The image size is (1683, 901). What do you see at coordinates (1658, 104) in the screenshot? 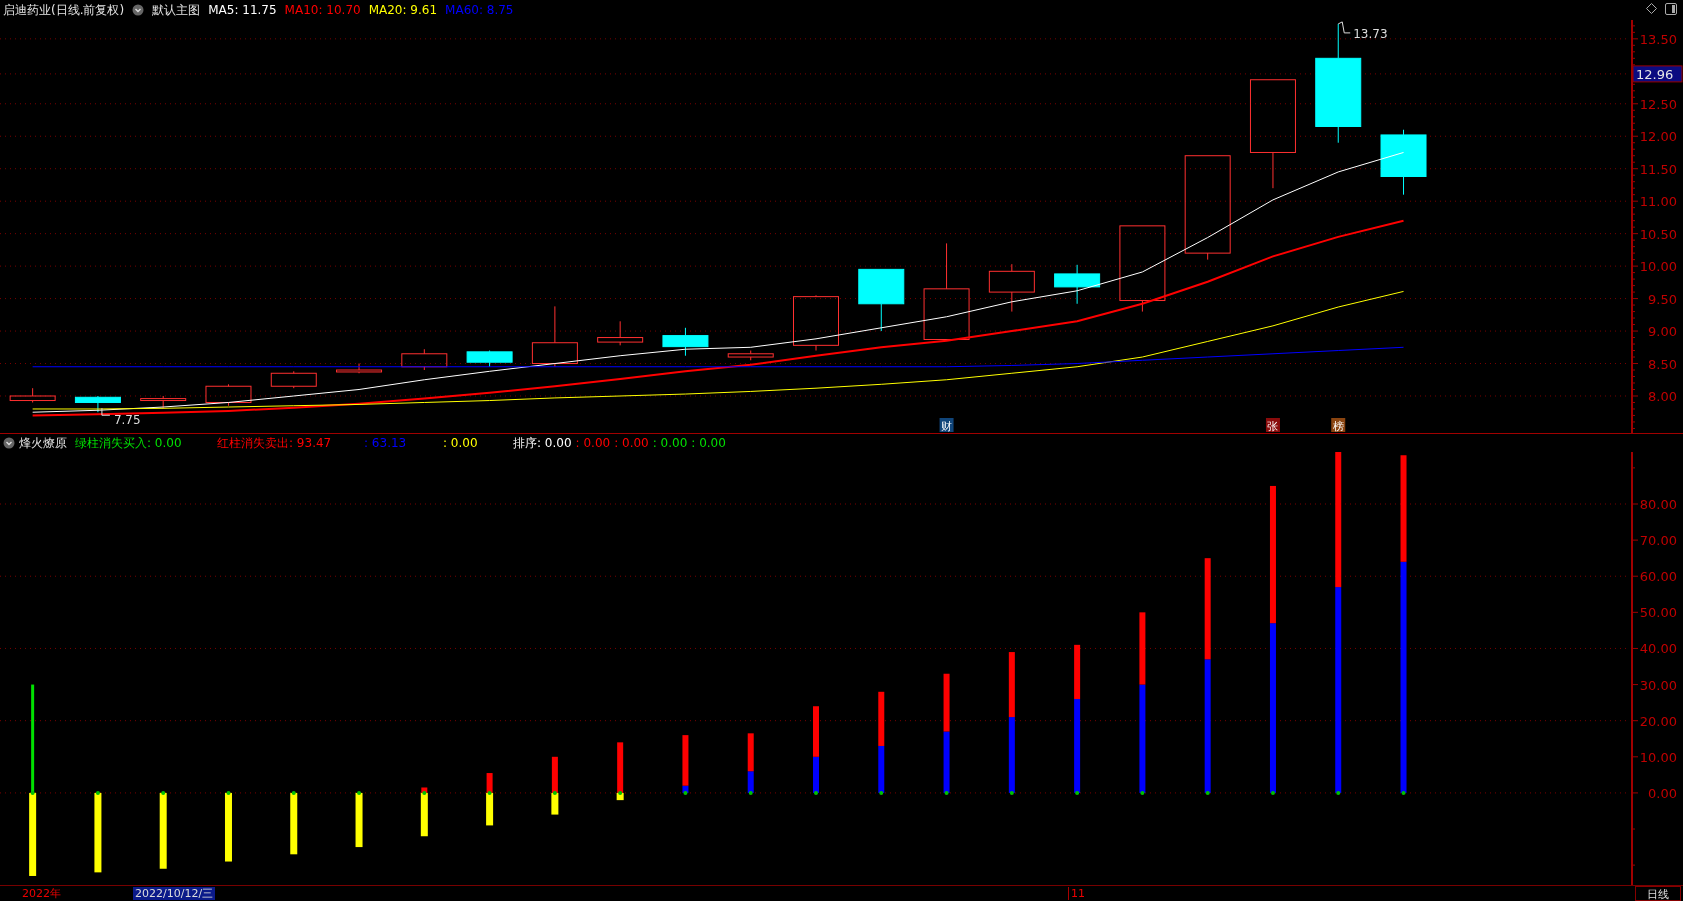
I see `axis-label: 12.50` at bounding box center [1658, 104].